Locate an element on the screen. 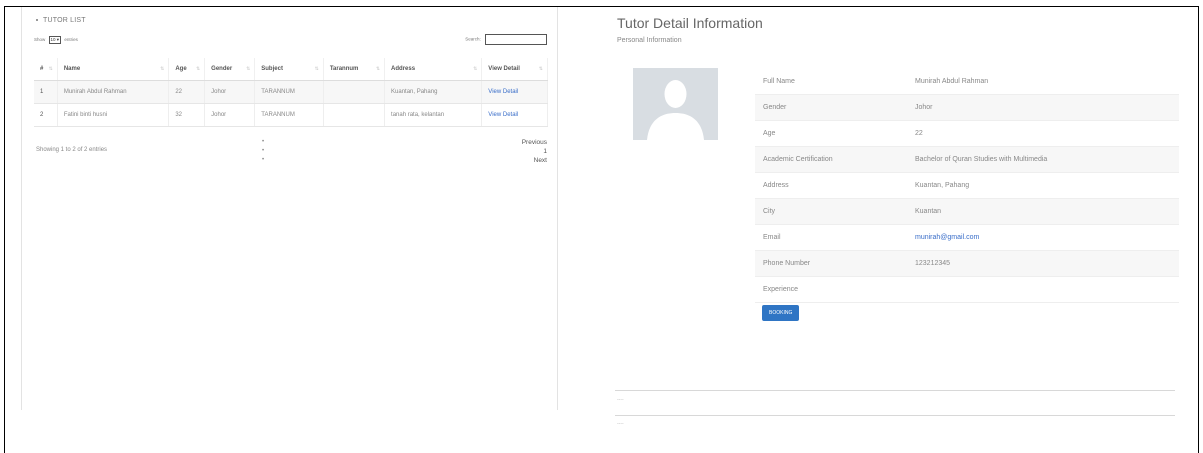 This screenshot has height=453, width=1203. booking-button: BOOKING is located at coordinates (781, 313).